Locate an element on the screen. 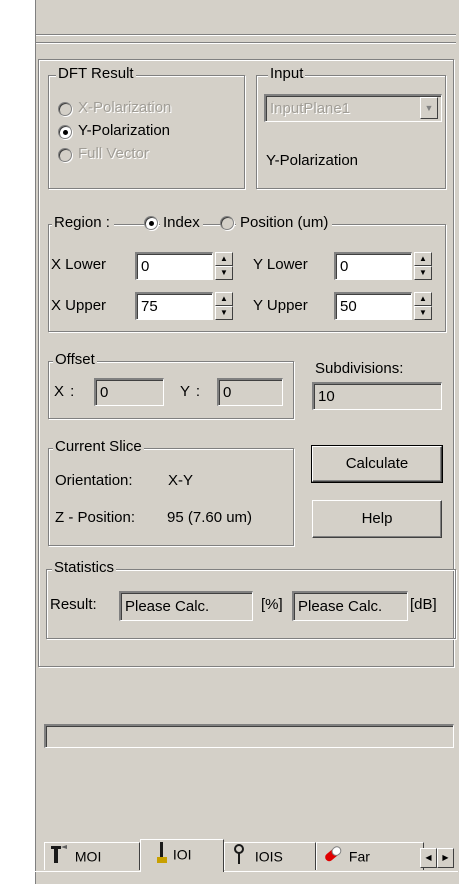  input-polarization-label: Y-Polarization is located at coordinates (312, 160).